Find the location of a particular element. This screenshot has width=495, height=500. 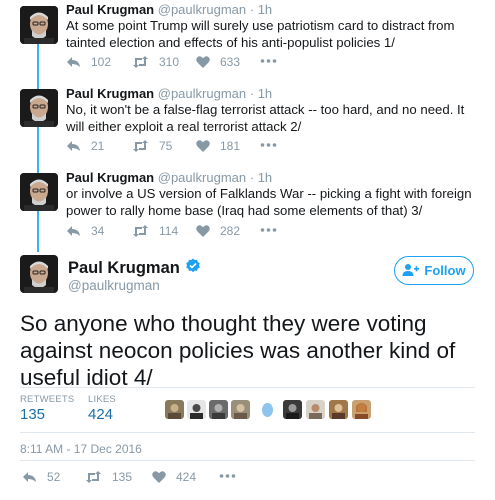

retweet-count: 75 is located at coordinates (166, 146).